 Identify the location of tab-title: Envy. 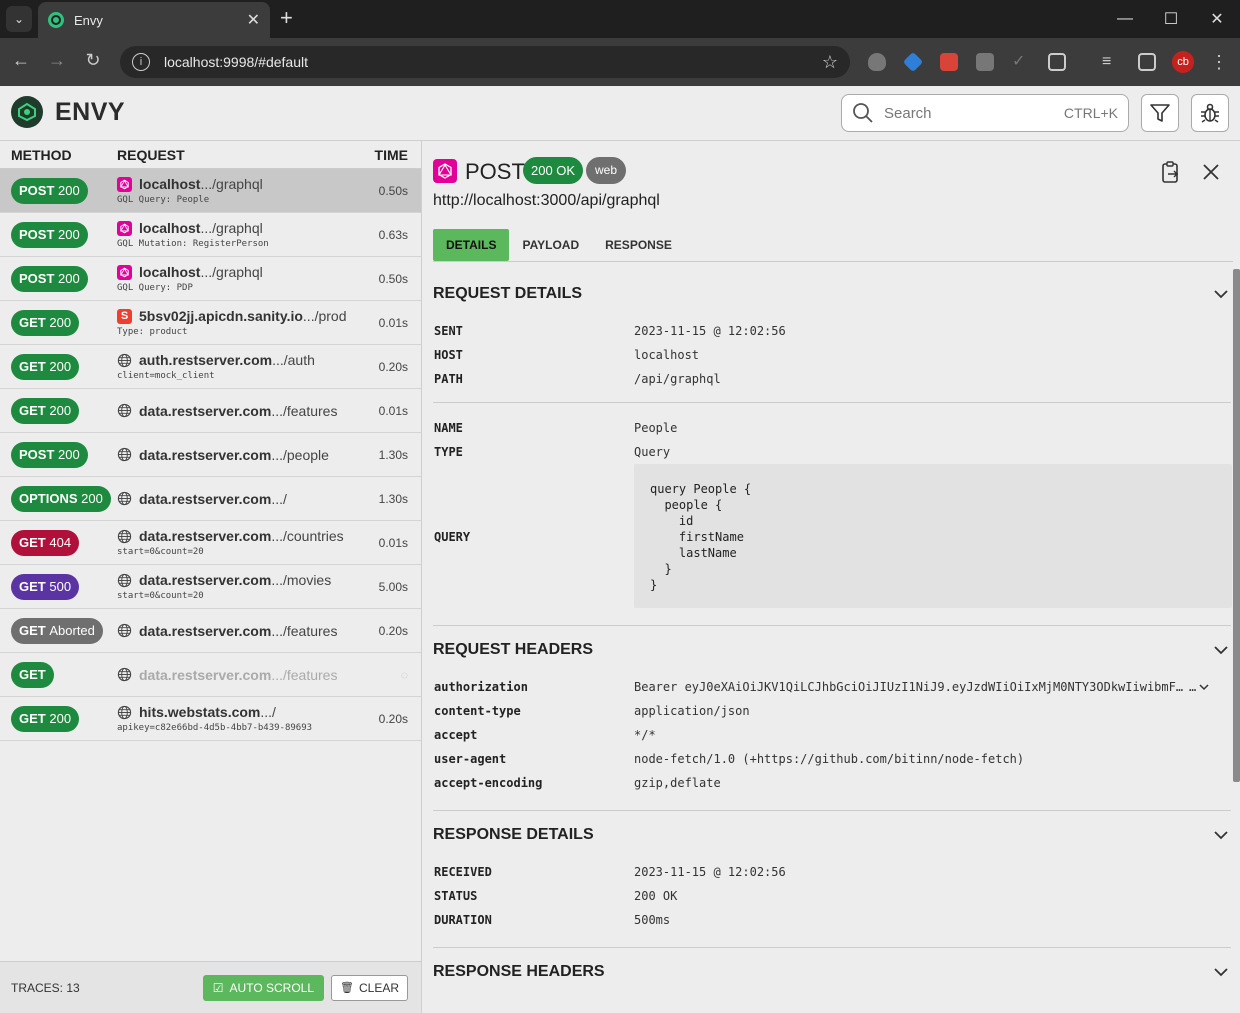
(88, 20).